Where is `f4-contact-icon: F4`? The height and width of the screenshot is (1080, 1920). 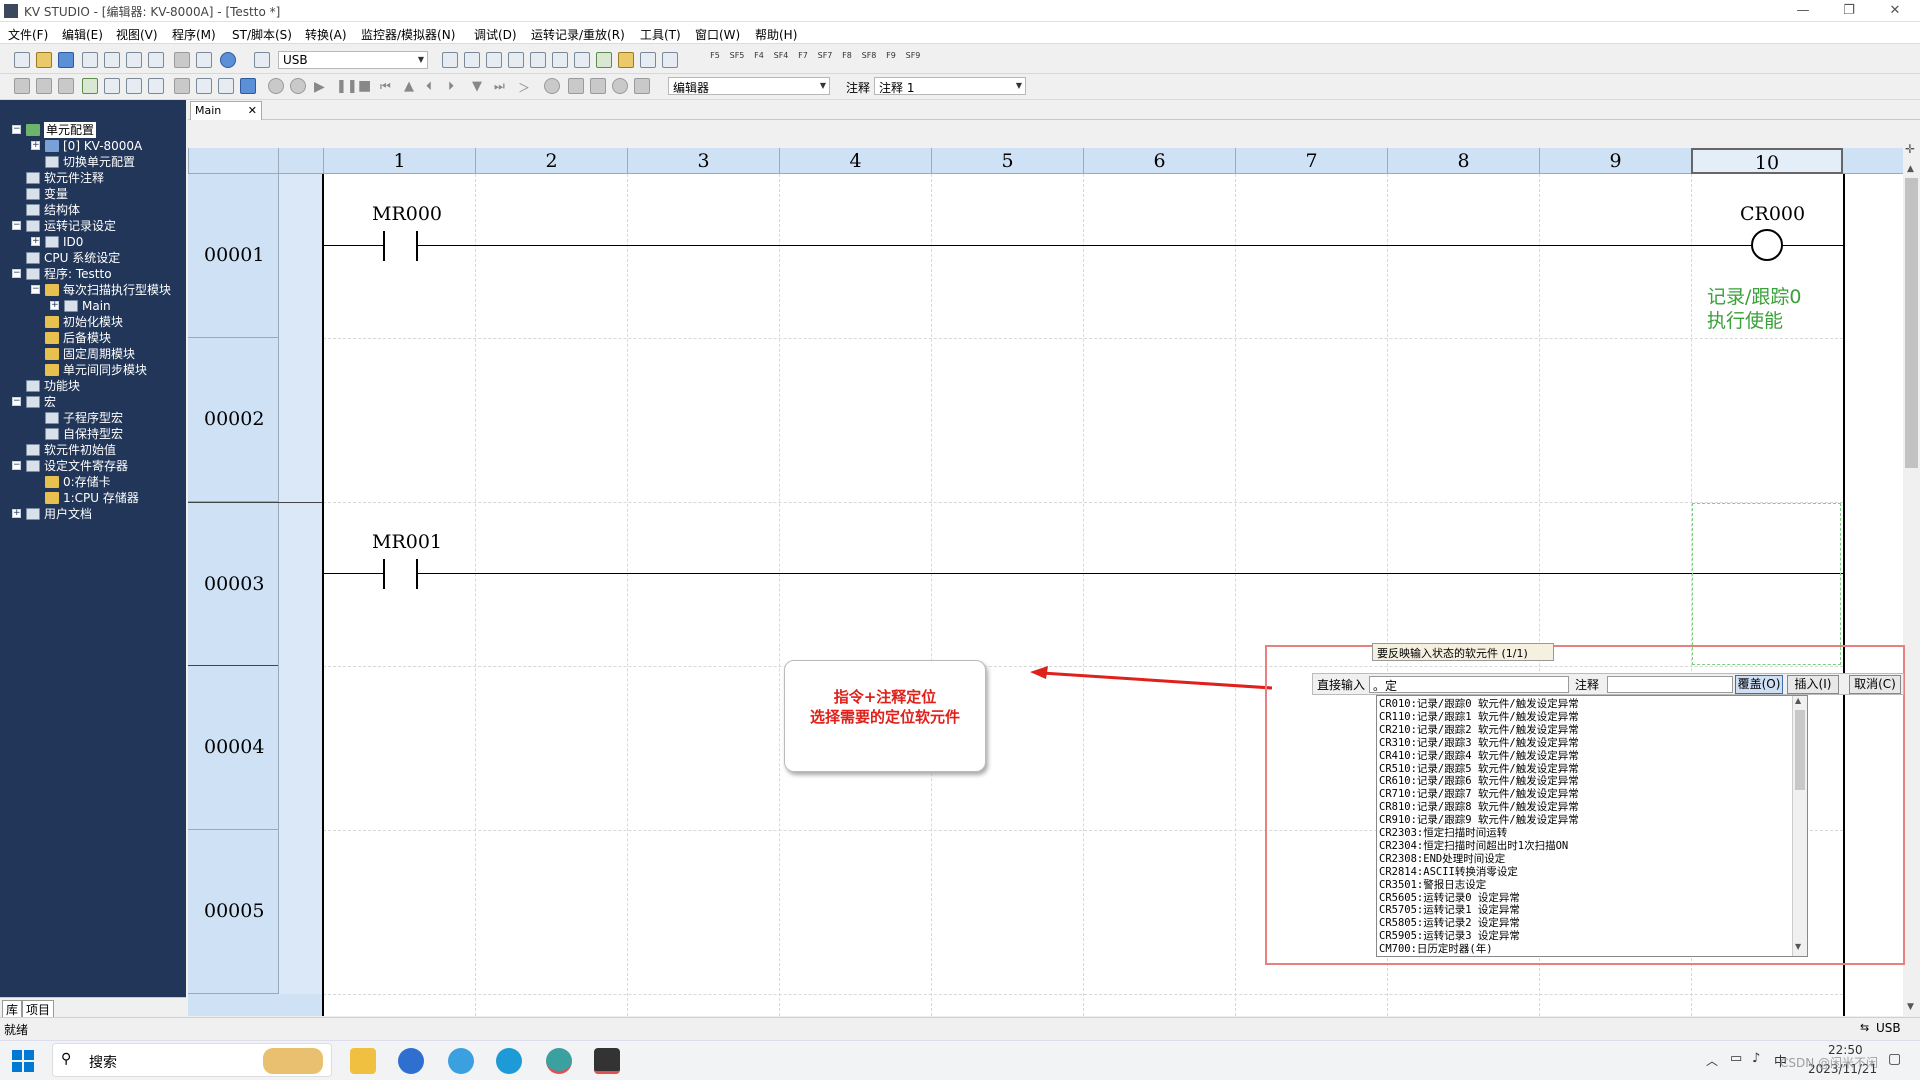
f4-contact-icon: F4 is located at coordinates (759, 60).